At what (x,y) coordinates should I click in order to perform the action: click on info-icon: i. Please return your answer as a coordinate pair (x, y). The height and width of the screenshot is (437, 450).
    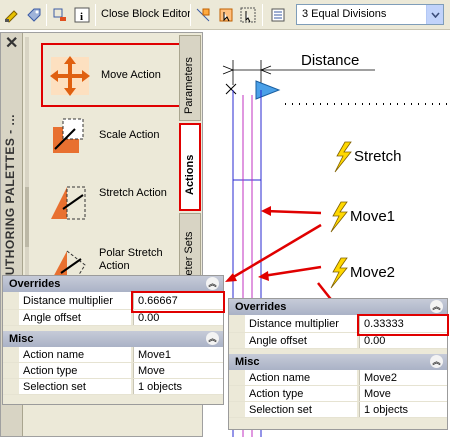
    Looking at the image, I should click on (82, 15).